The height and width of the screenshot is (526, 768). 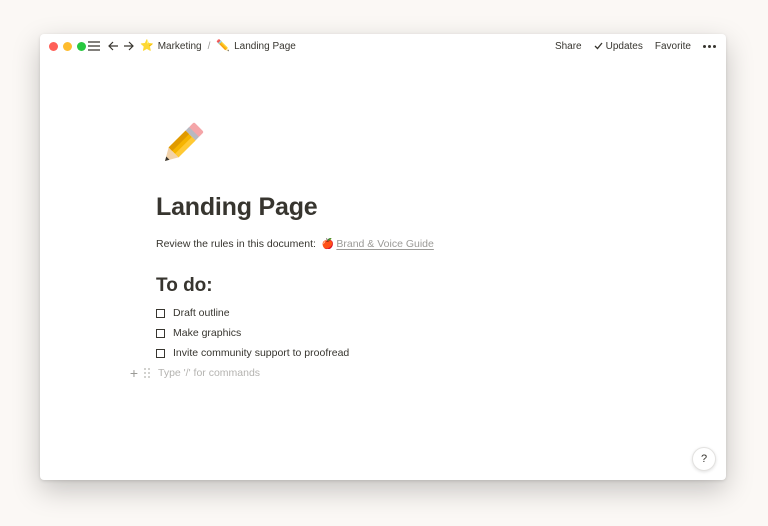 I want to click on breadcrumb-item-marketing: ⭐️ Marketing, so click(x=171, y=46).